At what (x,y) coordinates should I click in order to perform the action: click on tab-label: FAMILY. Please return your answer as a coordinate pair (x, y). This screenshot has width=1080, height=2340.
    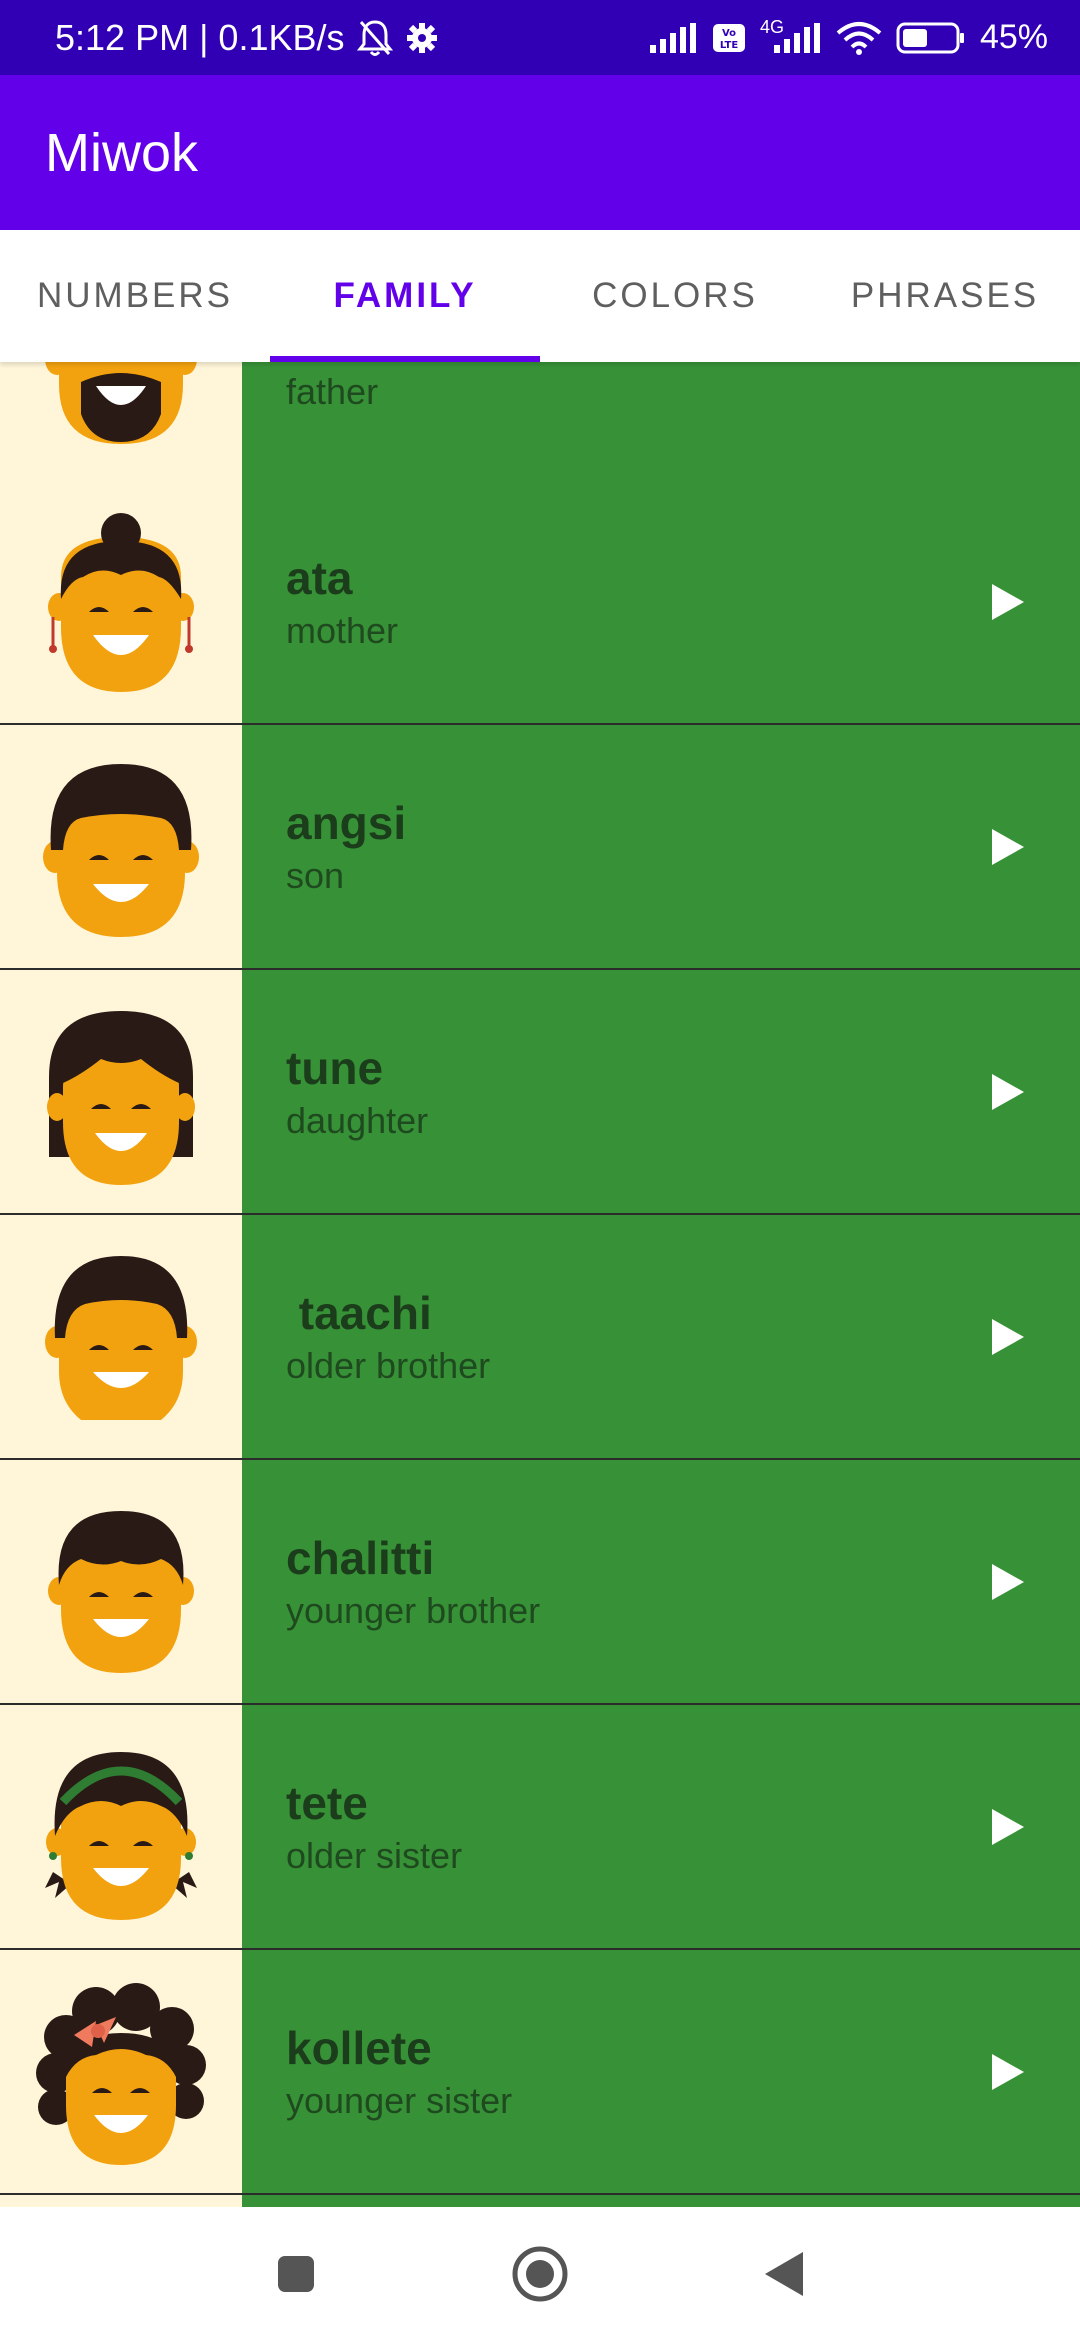
    Looking at the image, I should click on (405, 295).